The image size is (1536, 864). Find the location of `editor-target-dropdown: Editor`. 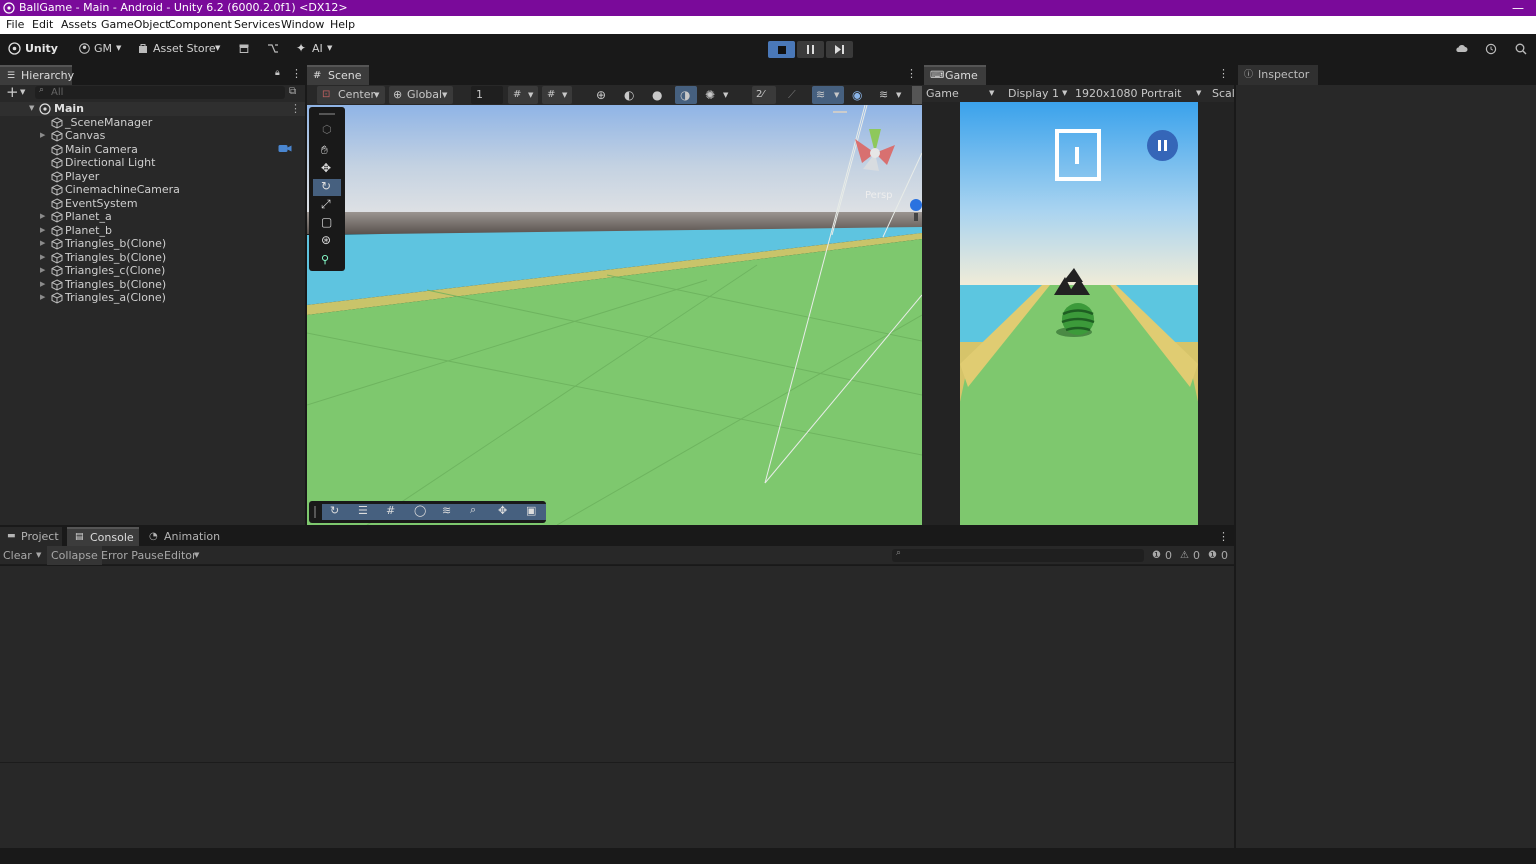

editor-target-dropdown: Editor is located at coordinates (180, 555).